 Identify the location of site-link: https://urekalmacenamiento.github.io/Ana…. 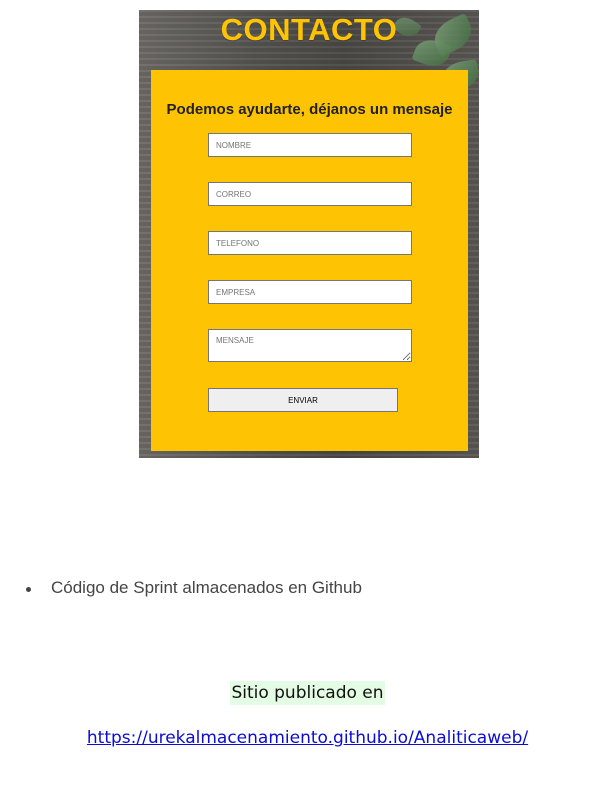
(307, 738).